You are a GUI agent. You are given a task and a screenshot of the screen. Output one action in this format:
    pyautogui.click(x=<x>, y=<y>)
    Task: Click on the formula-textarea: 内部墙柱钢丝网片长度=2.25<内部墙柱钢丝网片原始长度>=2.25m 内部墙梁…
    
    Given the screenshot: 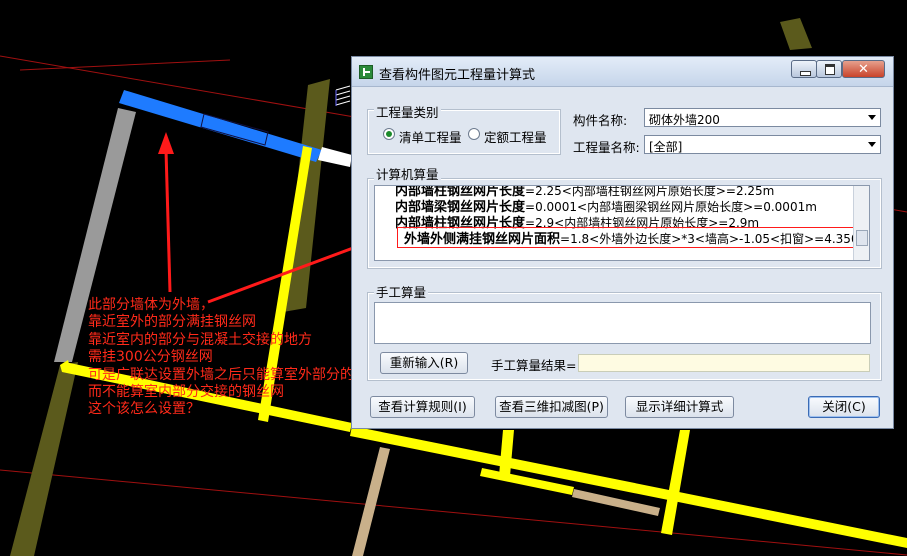 What is the action you would take?
    pyautogui.click(x=622, y=223)
    